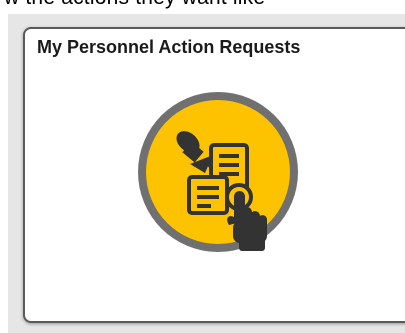 The width and height of the screenshot is (405, 333). What do you see at coordinates (208, 195) in the screenshot?
I see `document-front-icon` at bounding box center [208, 195].